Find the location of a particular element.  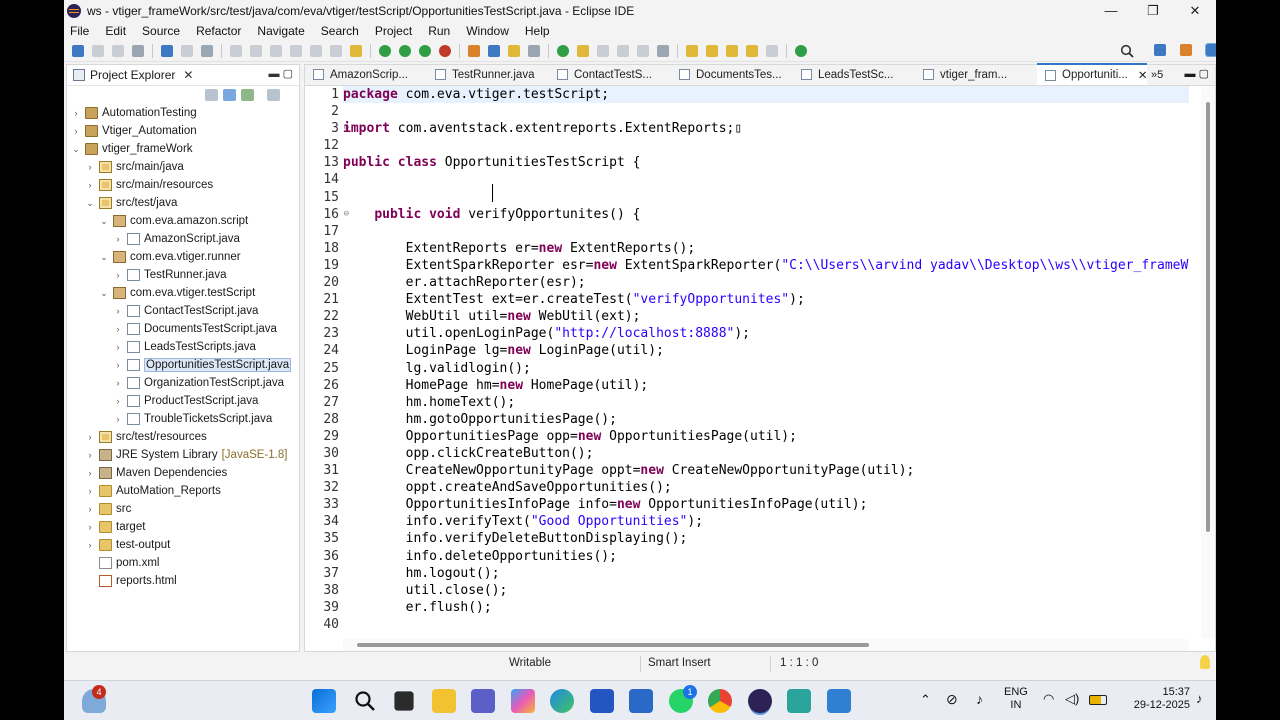

tree-item: ⌄ com.eva.vtiger.runner is located at coordinates (183, 257).